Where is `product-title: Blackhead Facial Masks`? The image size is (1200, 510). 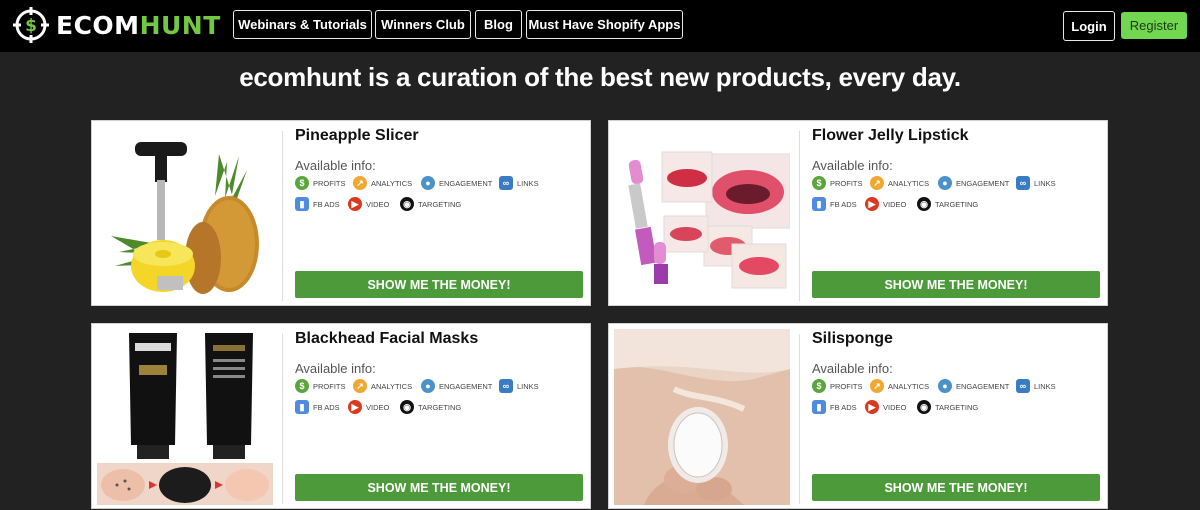
product-title: Blackhead Facial Masks is located at coordinates (386, 339).